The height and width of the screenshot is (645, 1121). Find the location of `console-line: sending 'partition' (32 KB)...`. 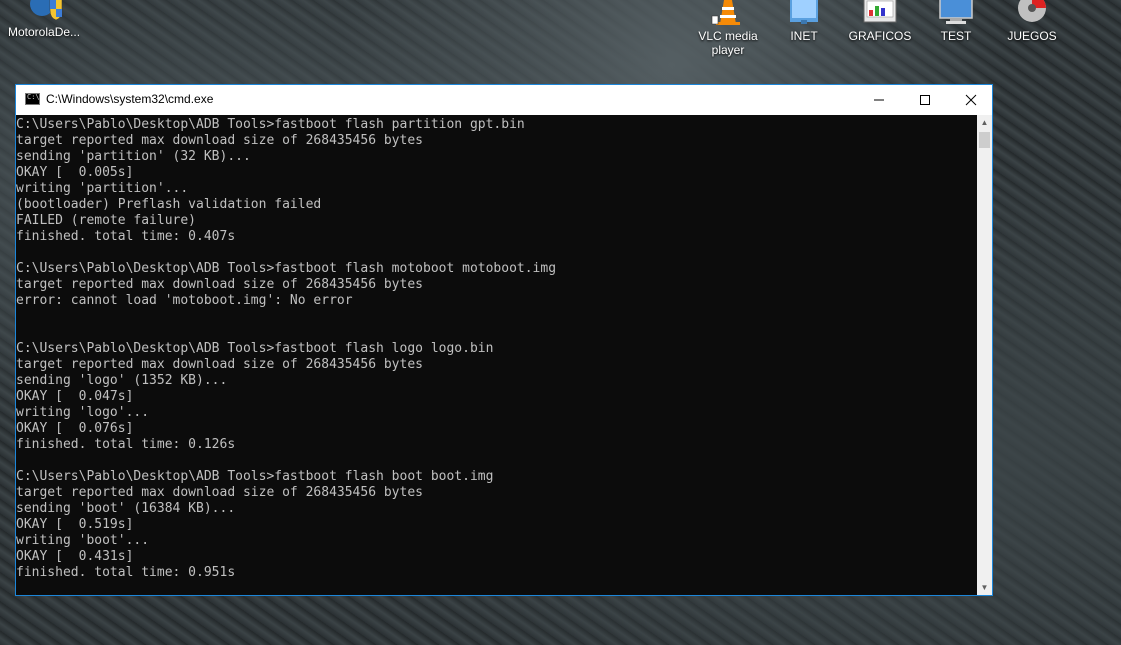

console-line: sending 'partition' (32 KB)... is located at coordinates (133, 156).